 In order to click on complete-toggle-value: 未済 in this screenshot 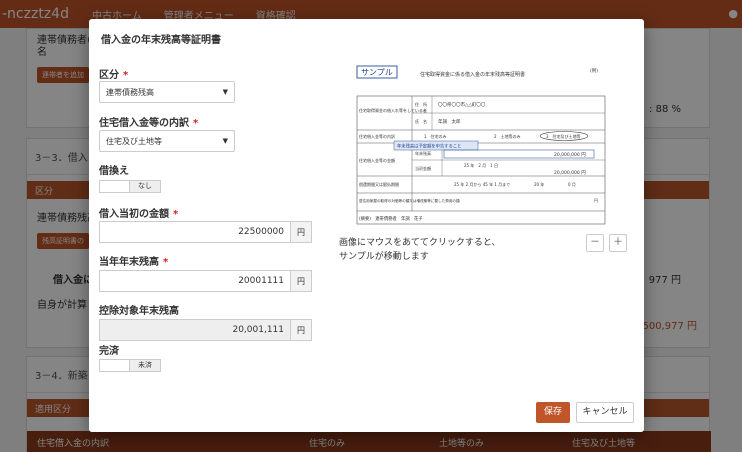, I will do `click(144, 365)`.